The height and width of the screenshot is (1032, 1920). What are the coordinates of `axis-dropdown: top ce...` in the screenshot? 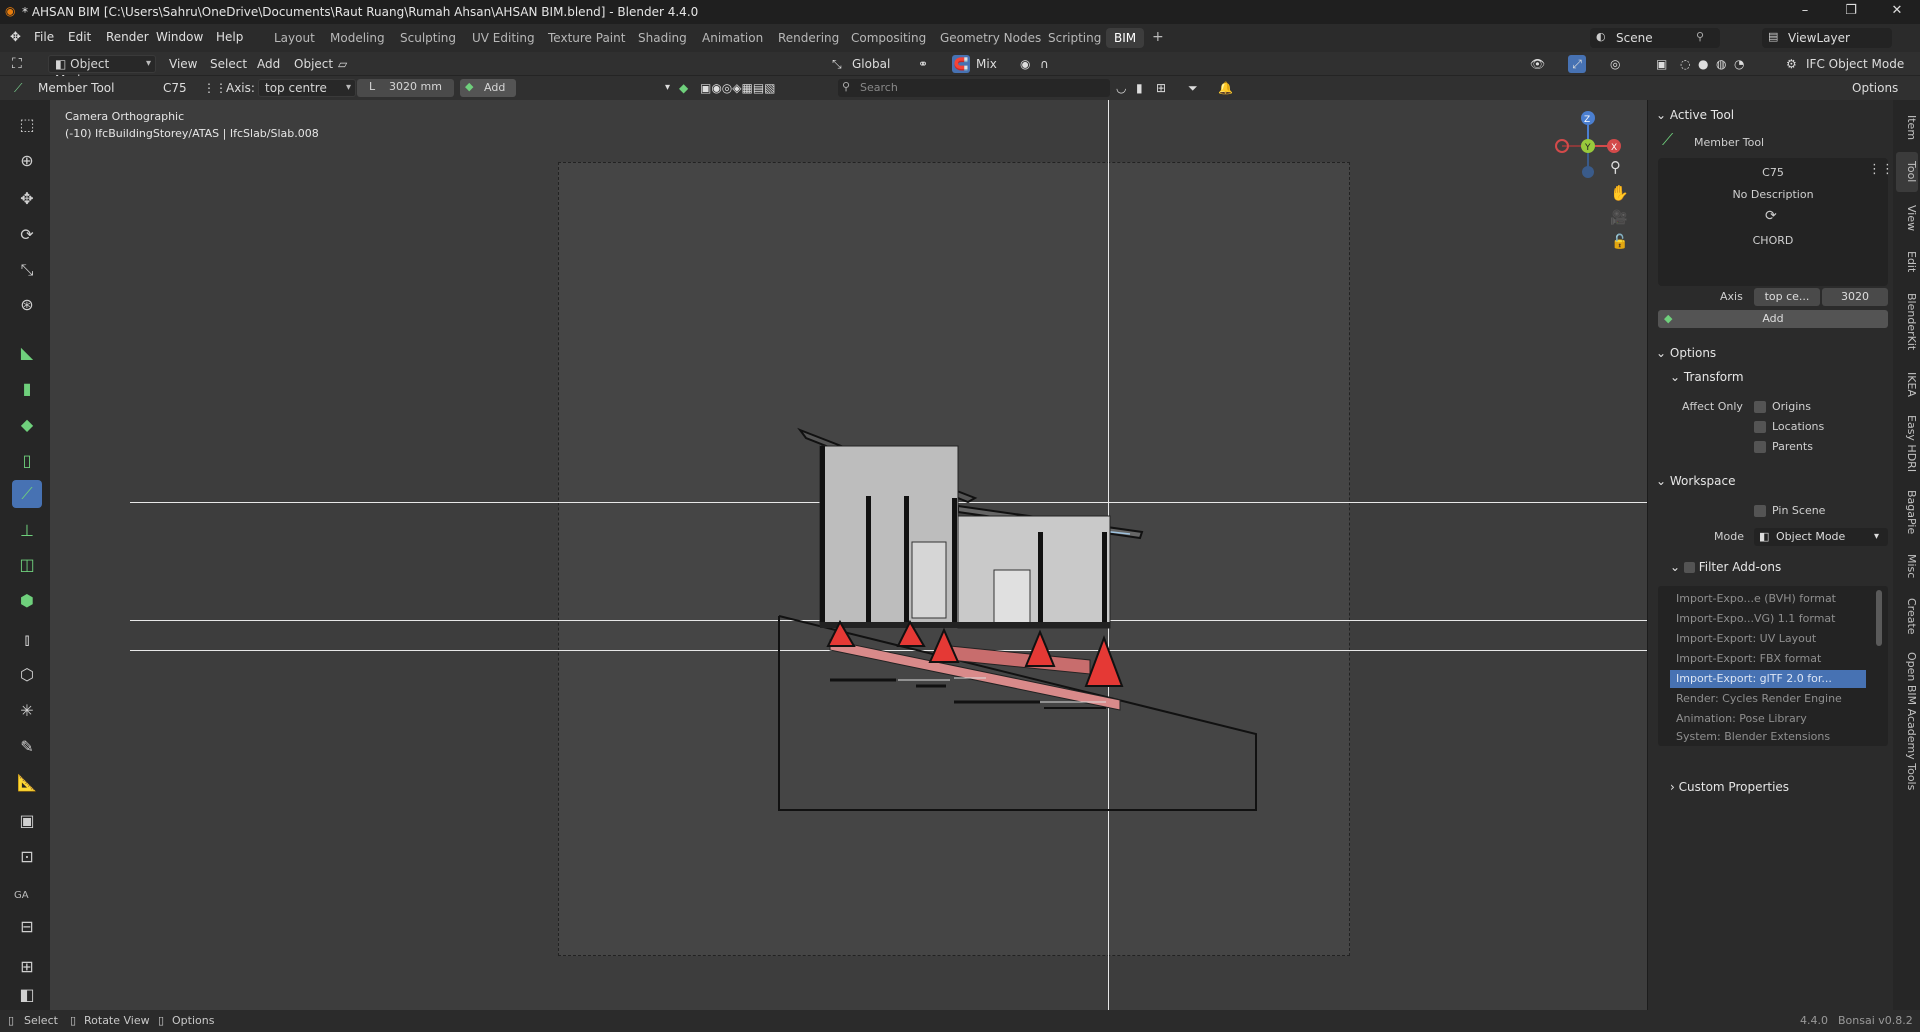 It's located at (1787, 297).